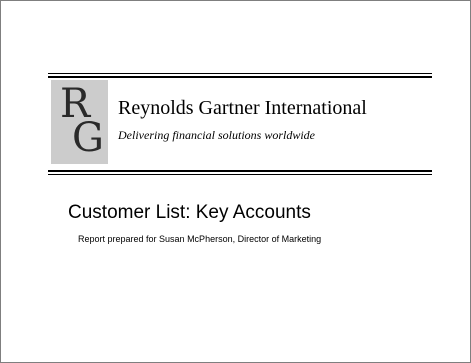 This screenshot has height=363, width=471. Describe the element at coordinates (242, 108) in the screenshot. I see `company-name: Reynolds Gartner International` at that location.